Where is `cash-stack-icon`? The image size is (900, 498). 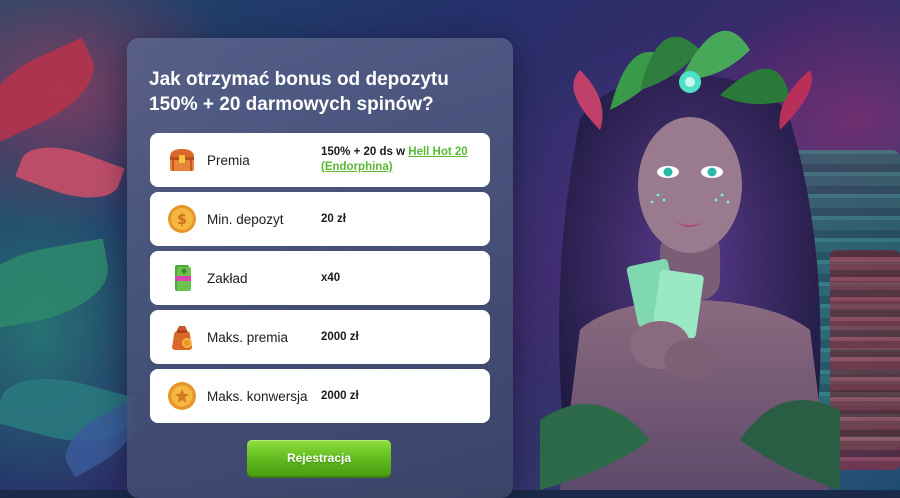 cash-stack-icon is located at coordinates (182, 278).